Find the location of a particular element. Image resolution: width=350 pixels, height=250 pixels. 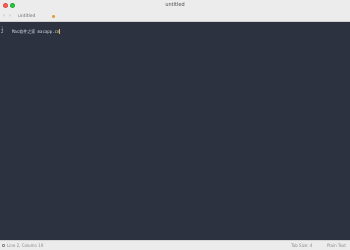

title-bar: untitled is located at coordinates (175, 5).